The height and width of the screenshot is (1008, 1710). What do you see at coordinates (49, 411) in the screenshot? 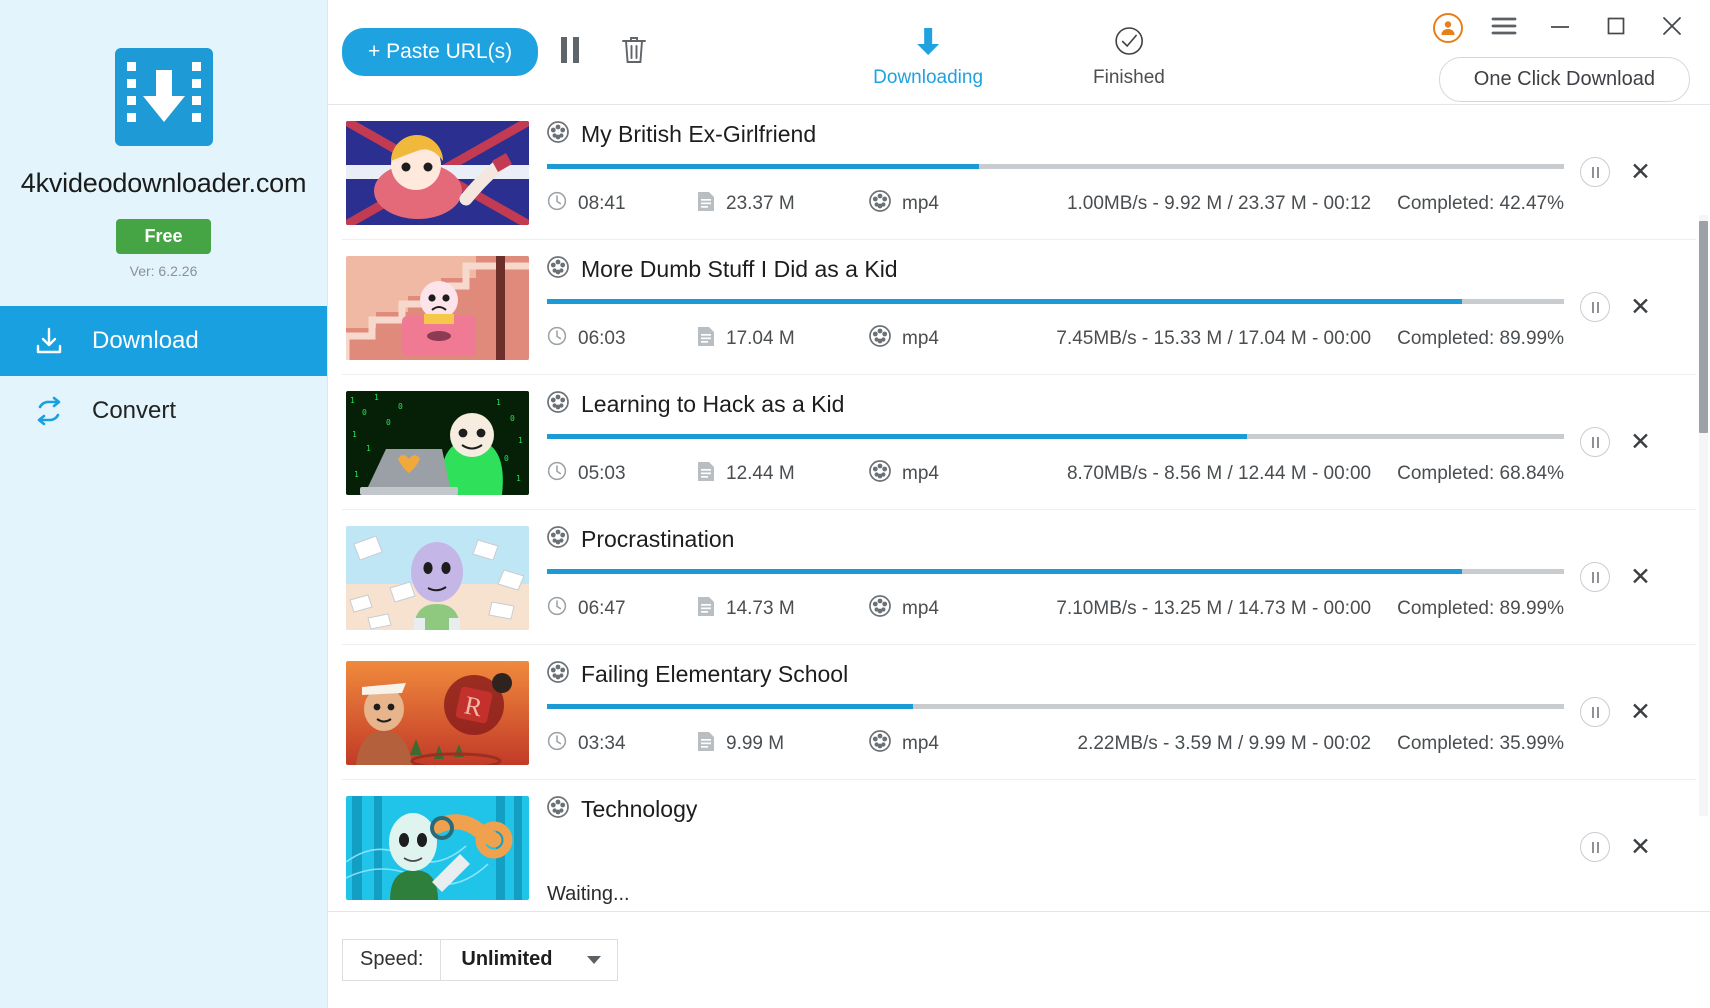
I see `convert-arrows-icon` at bounding box center [49, 411].